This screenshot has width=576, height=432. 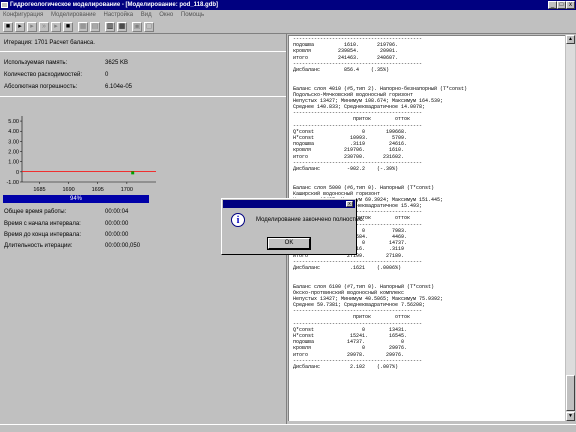 What do you see at coordinates (149, 27) in the screenshot?
I see `help-icon: ▢` at bounding box center [149, 27].